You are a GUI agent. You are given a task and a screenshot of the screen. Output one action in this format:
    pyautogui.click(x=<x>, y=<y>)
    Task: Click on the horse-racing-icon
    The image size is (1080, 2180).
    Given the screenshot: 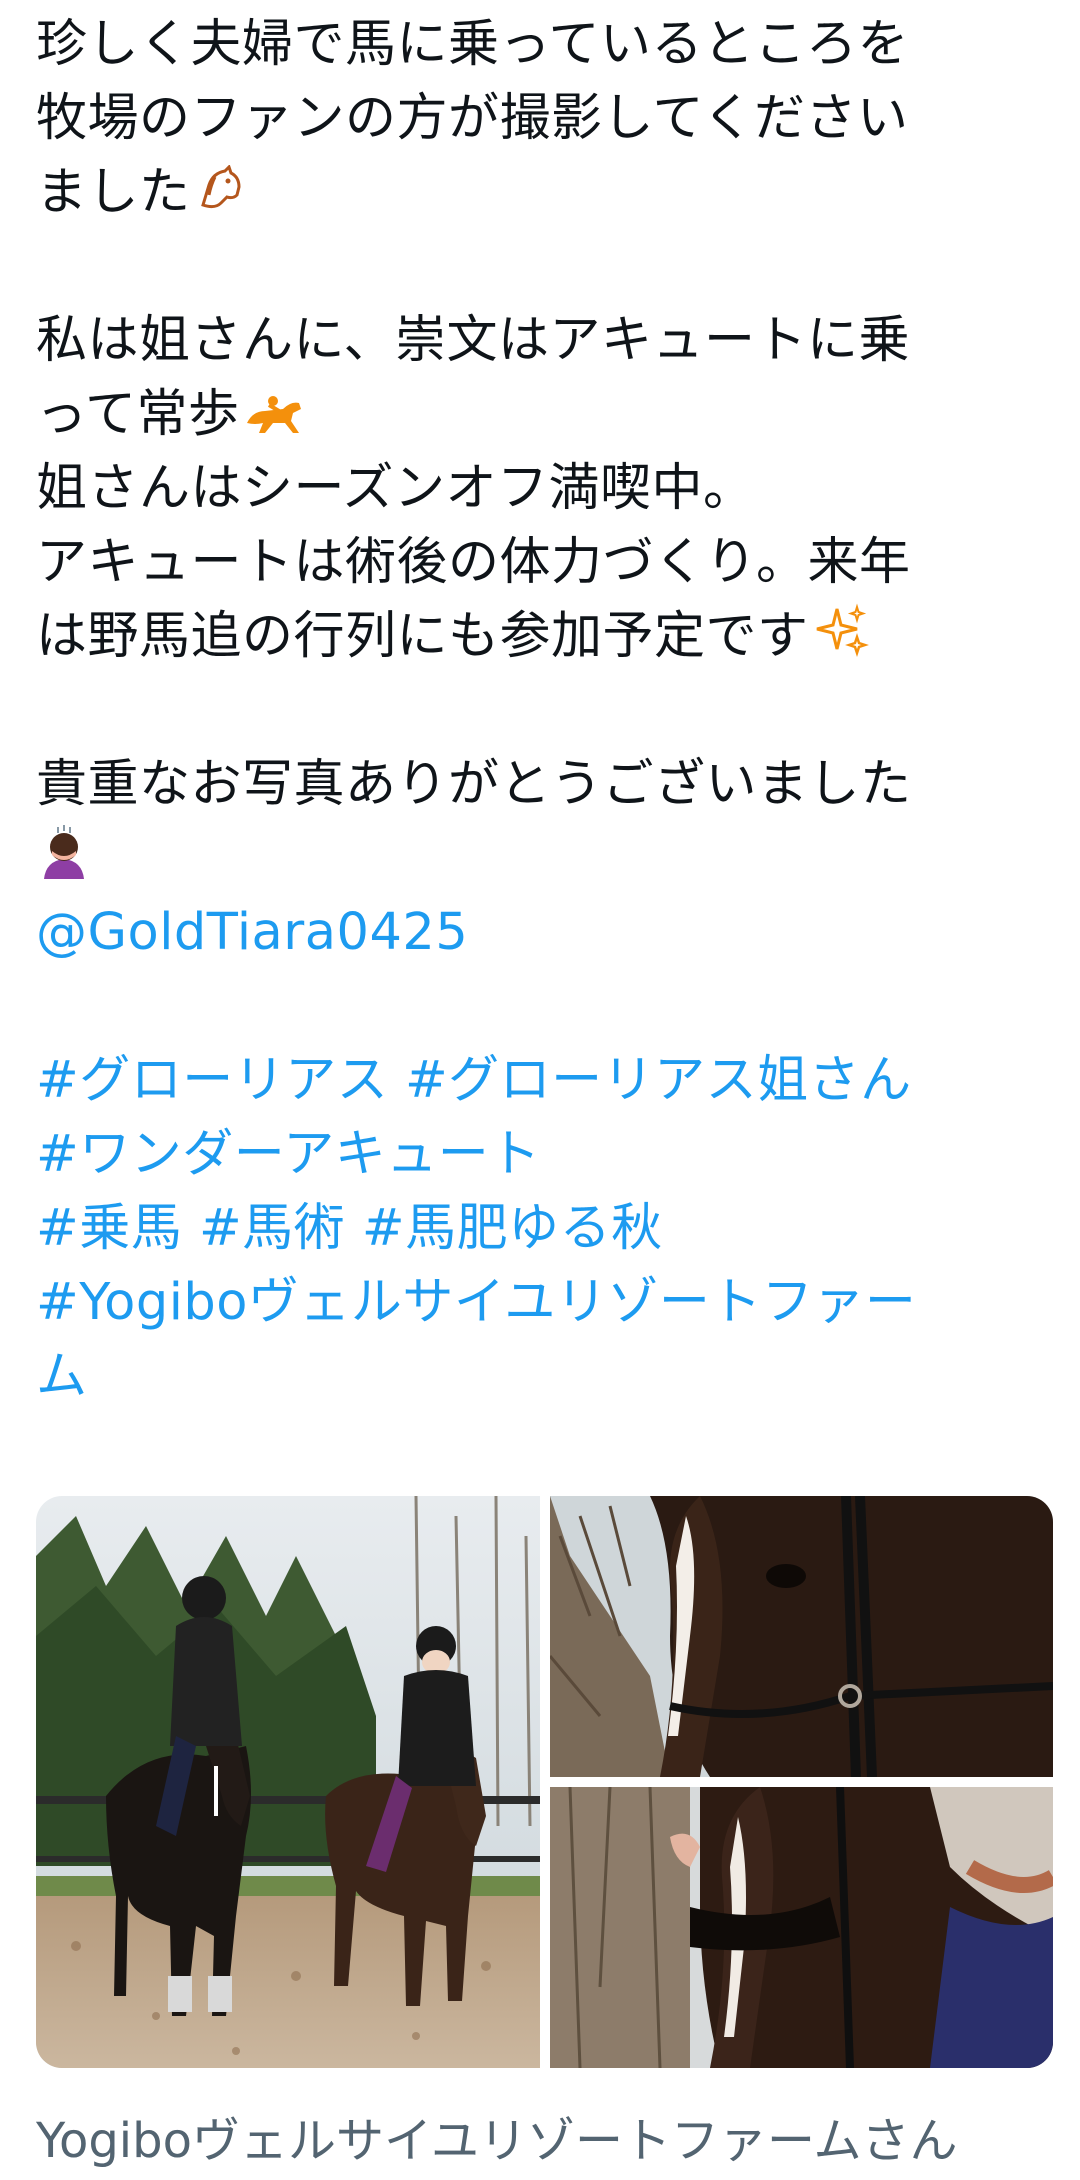 What is the action you would take?
    pyautogui.click(x=274, y=421)
    